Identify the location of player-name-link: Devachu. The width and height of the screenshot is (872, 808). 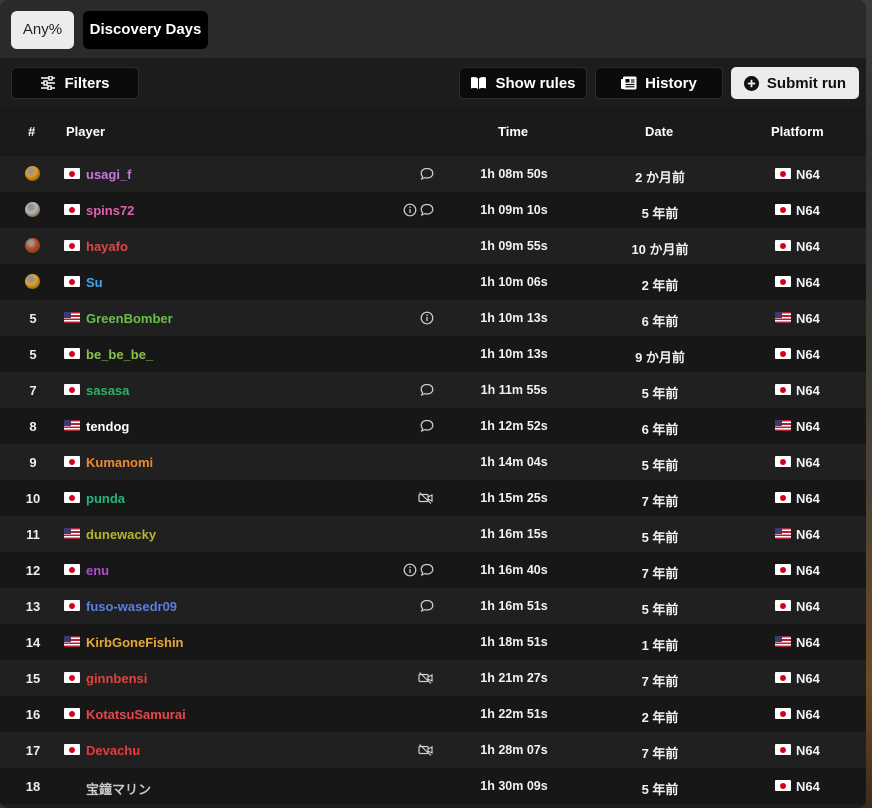
(113, 750).